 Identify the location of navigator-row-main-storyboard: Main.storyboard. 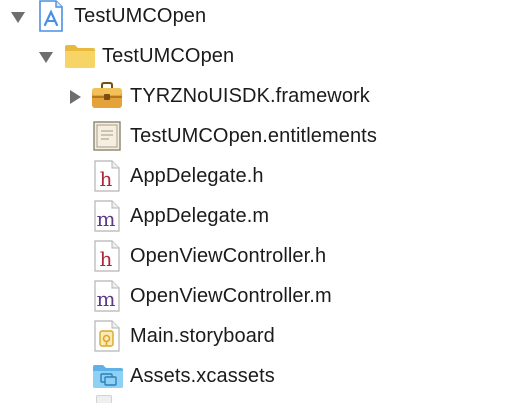
(260, 337).